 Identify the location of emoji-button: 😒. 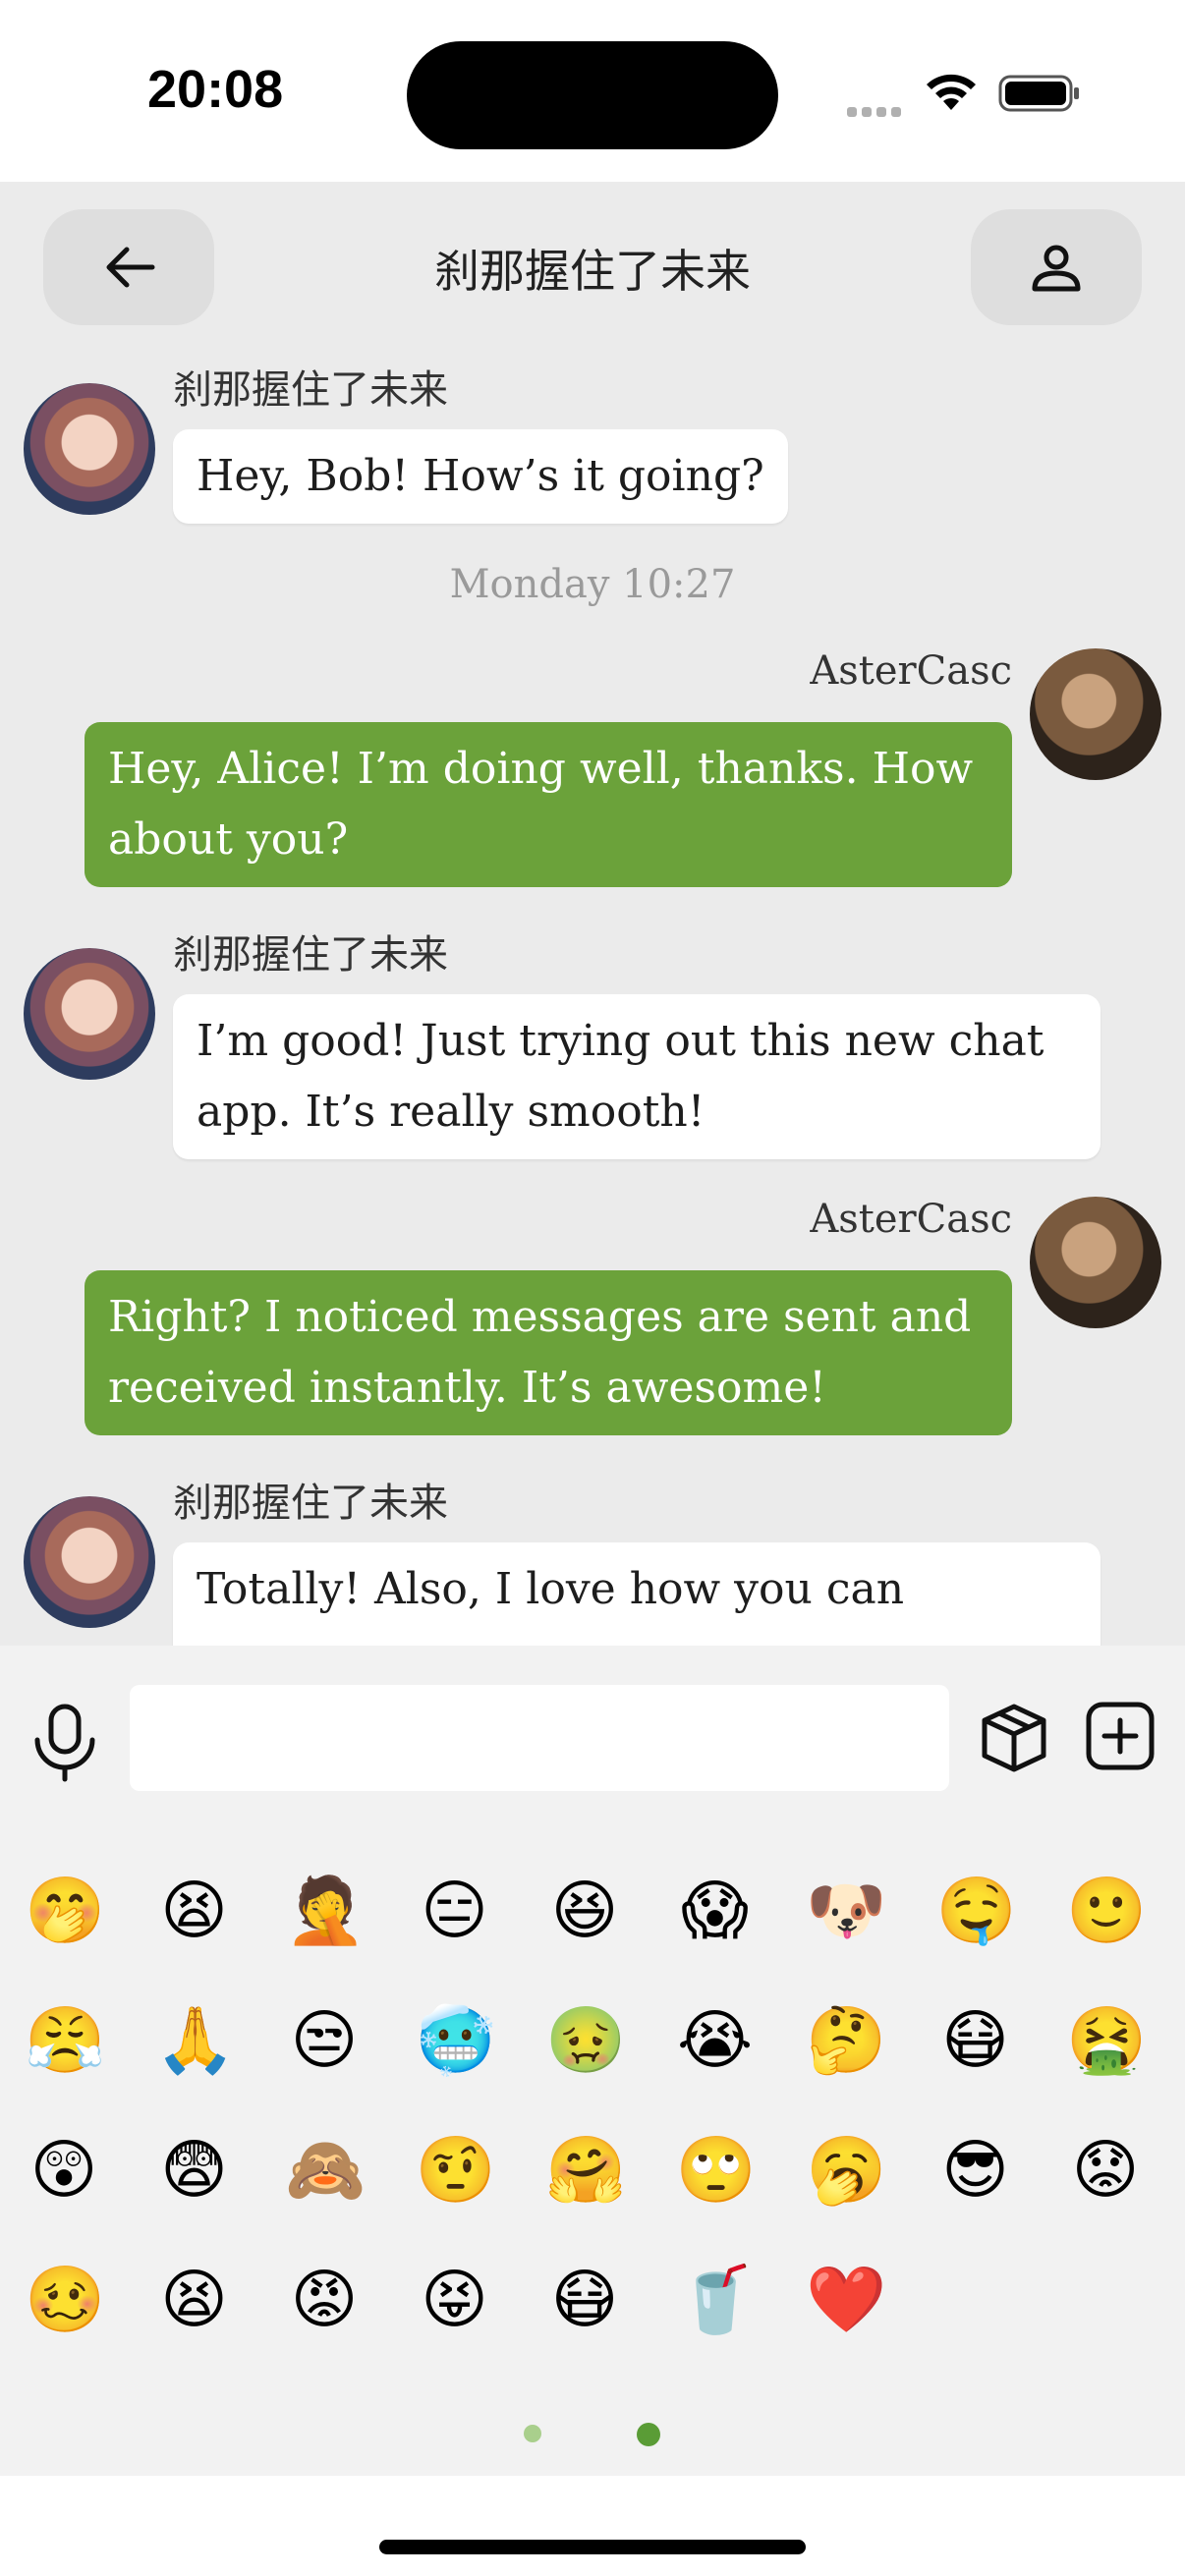
(324, 2040).